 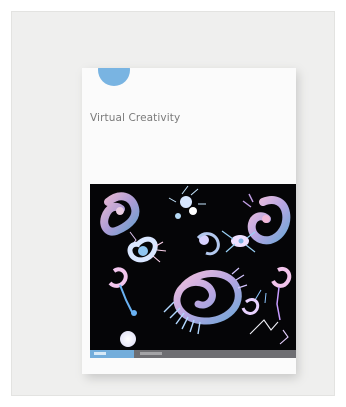 What do you see at coordinates (128, 339) in the screenshot?
I see `creature-bottom-left-glow` at bounding box center [128, 339].